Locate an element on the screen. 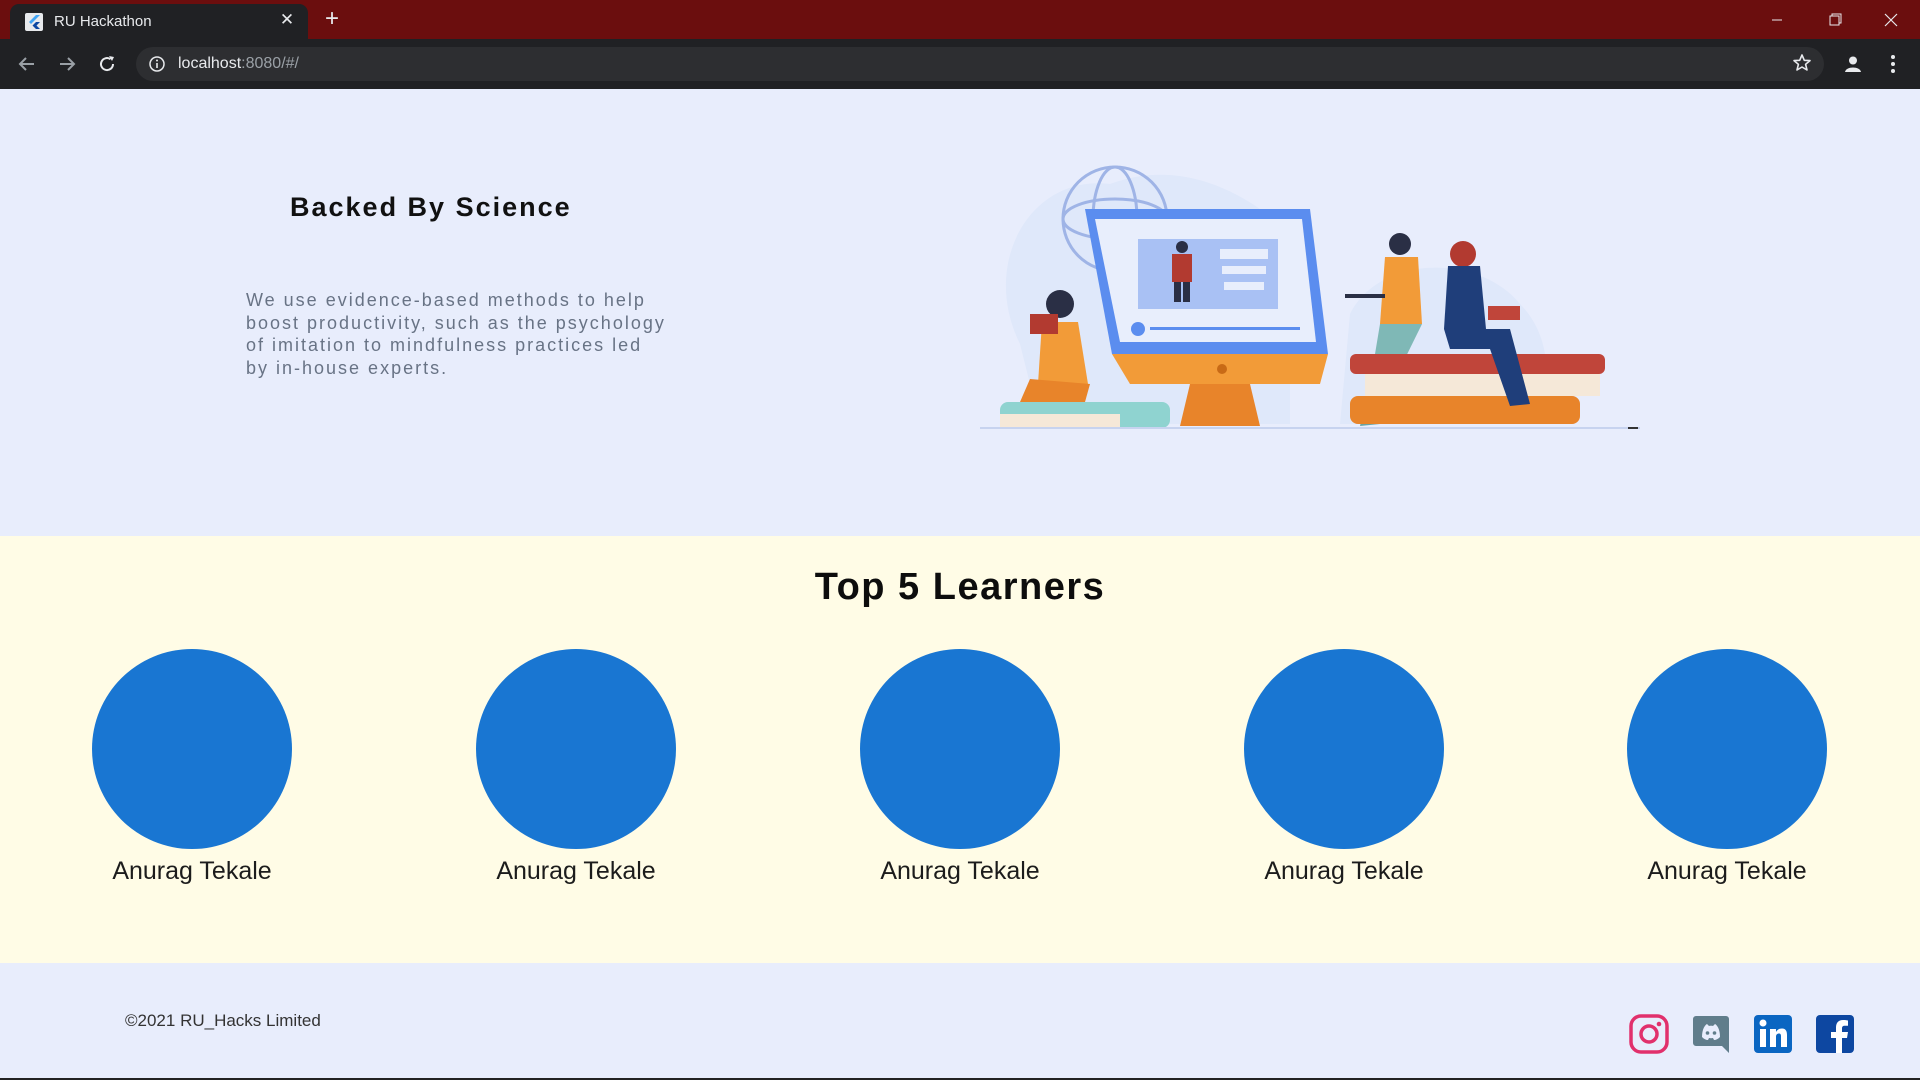  forward-icon is located at coordinates (67, 64).